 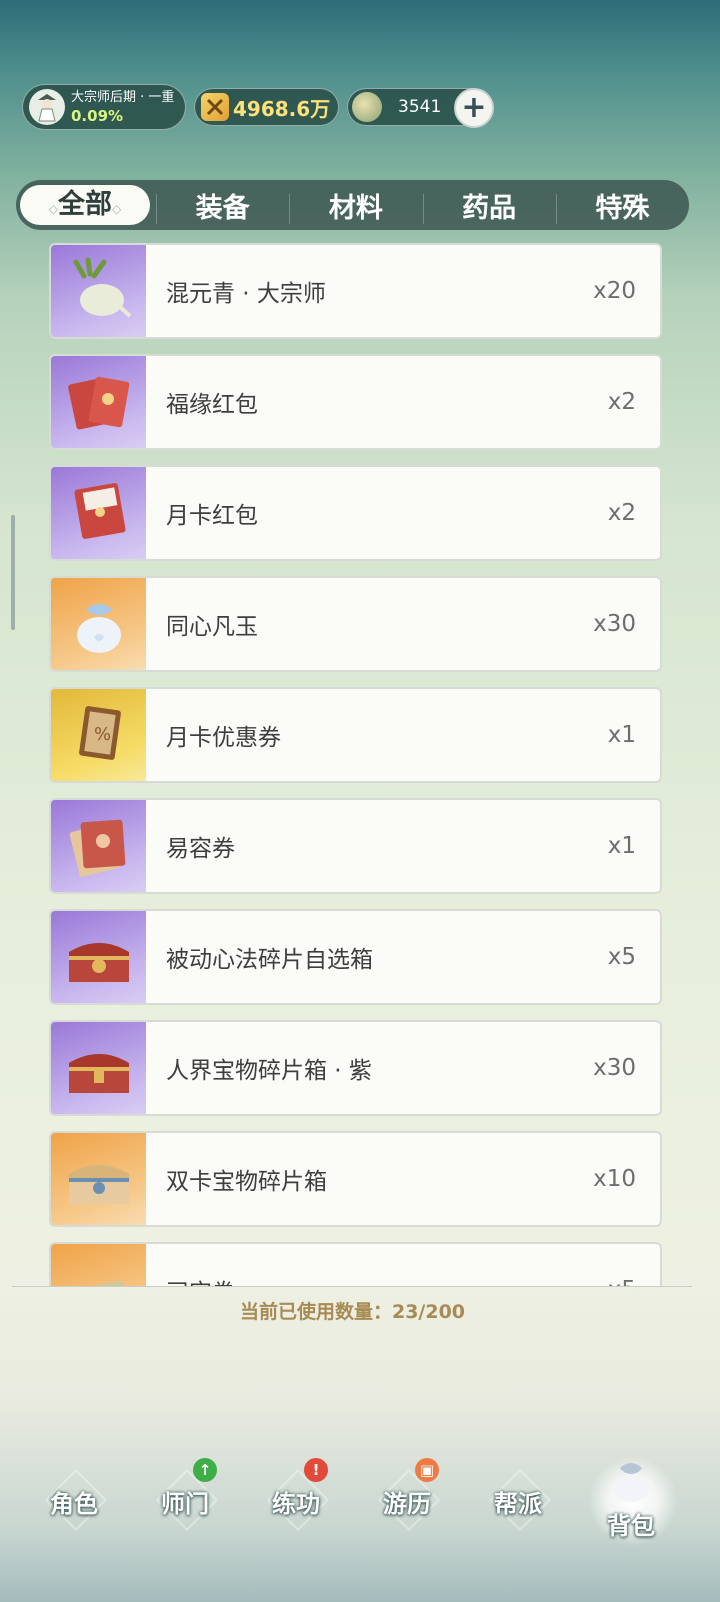 What do you see at coordinates (246, 294) in the screenshot?
I see `item-name: 混元青 · 大宗师` at bounding box center [246, 294].